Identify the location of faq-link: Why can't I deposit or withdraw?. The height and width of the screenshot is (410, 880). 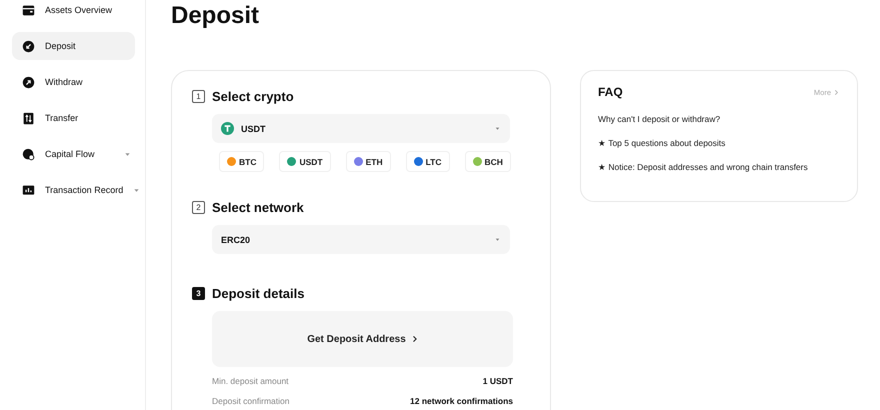
(659, 119).